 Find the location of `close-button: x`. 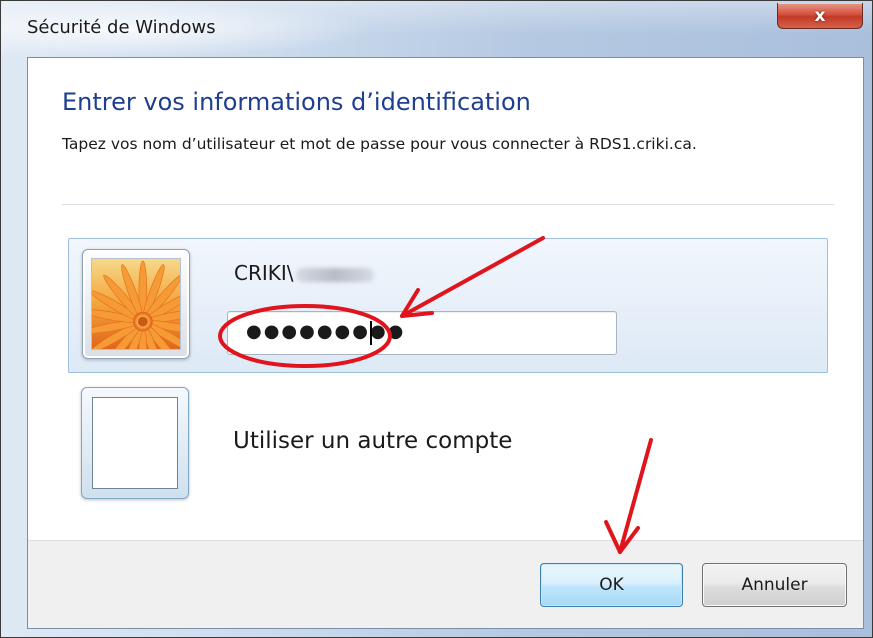

close-button: x is located at coordinates (820, 16).